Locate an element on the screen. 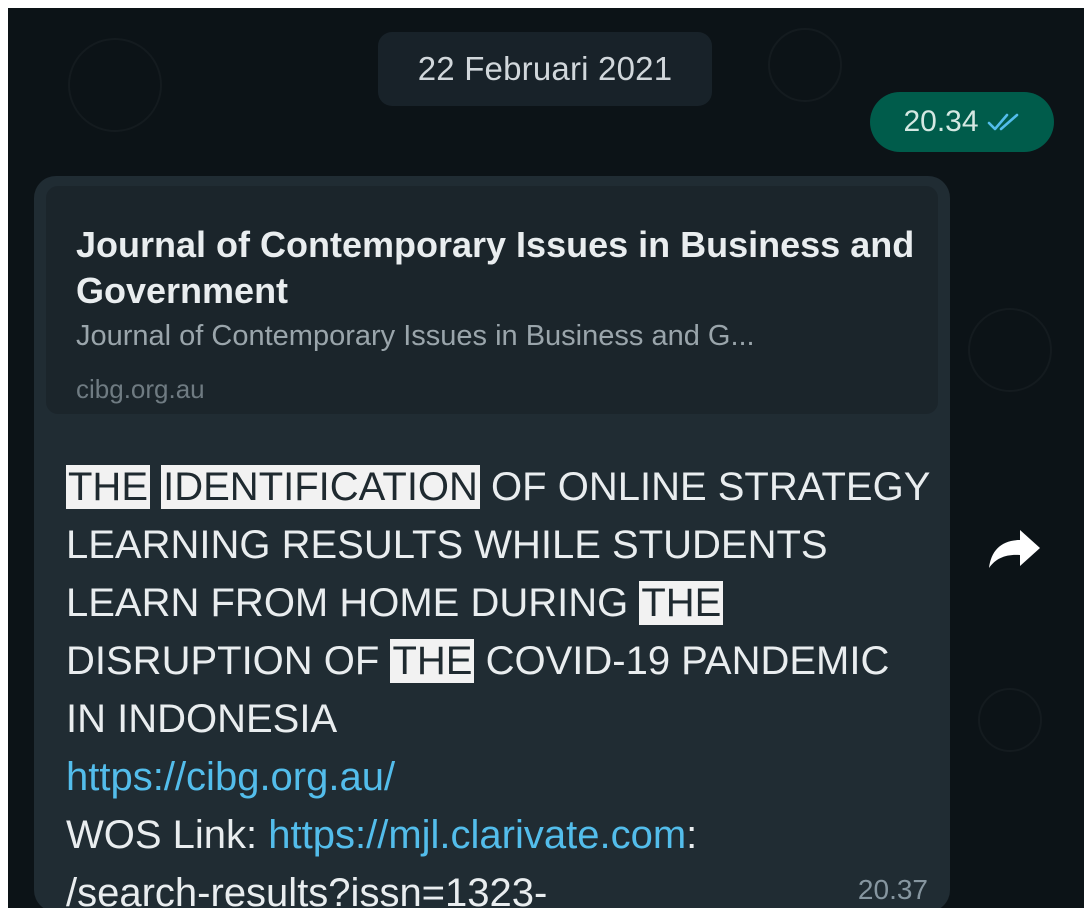 This screenshot has height=912, width=1086. double-check-icon is located at coordinates (1002, 122).